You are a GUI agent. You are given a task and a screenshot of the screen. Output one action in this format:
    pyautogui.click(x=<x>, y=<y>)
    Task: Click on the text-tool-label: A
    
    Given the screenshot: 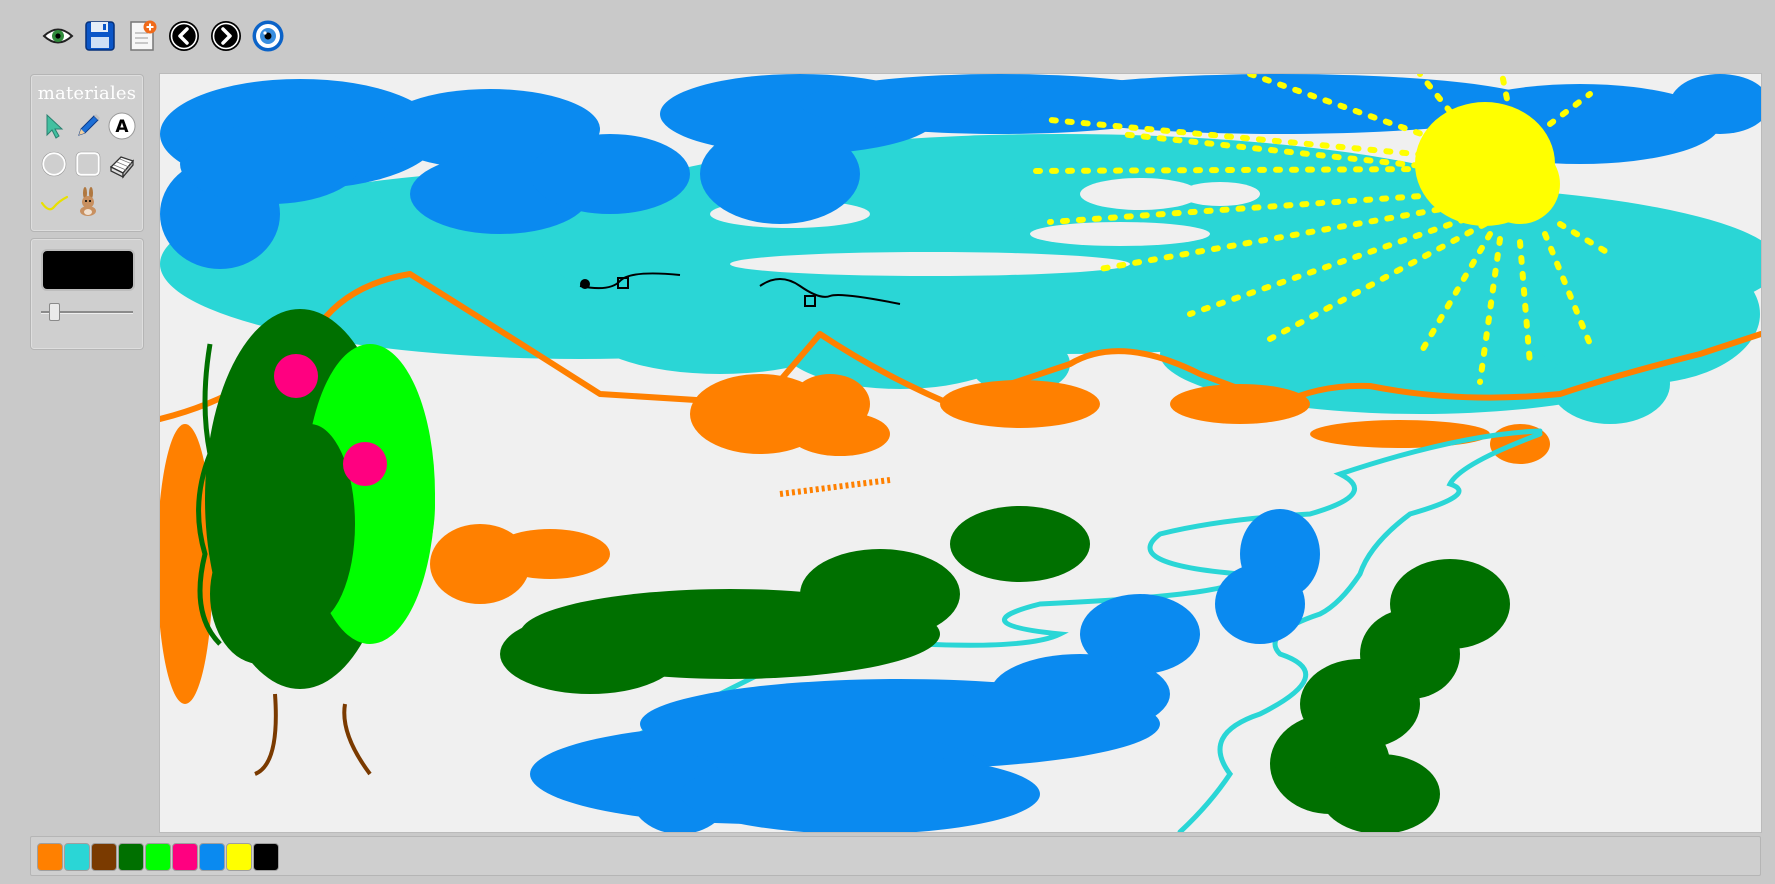 What is the action you would take?
    pyautogui.click(x=122, y=127)
    